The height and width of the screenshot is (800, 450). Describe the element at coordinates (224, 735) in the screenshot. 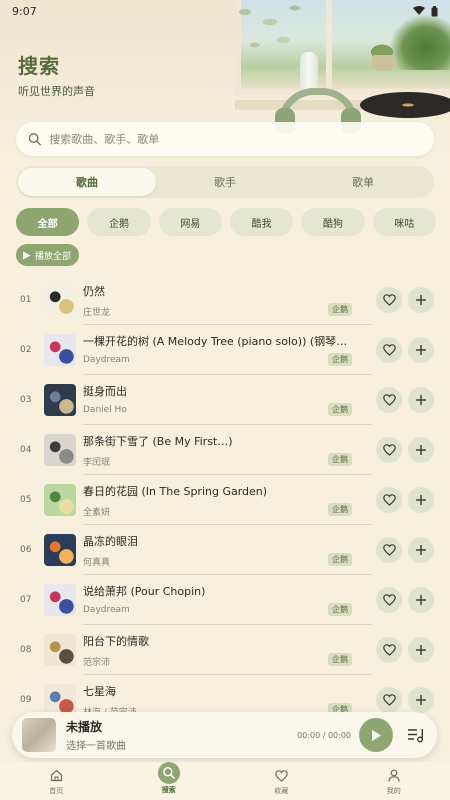

I see `mini-player: 未播放 选择一首歌曲 00:00 / 00:00` at that location.